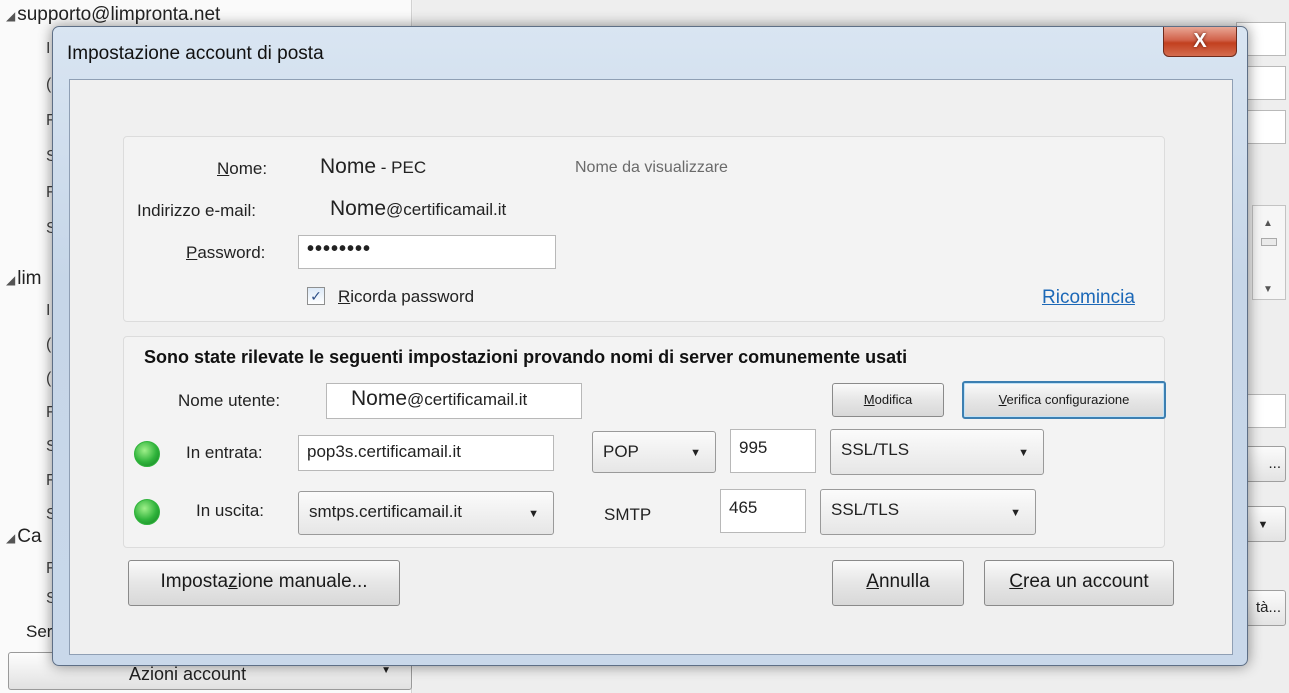  Describe the element at coordinates (1088, 298) in the screenshot. I see `restart-link: Ricomincia` at that location.